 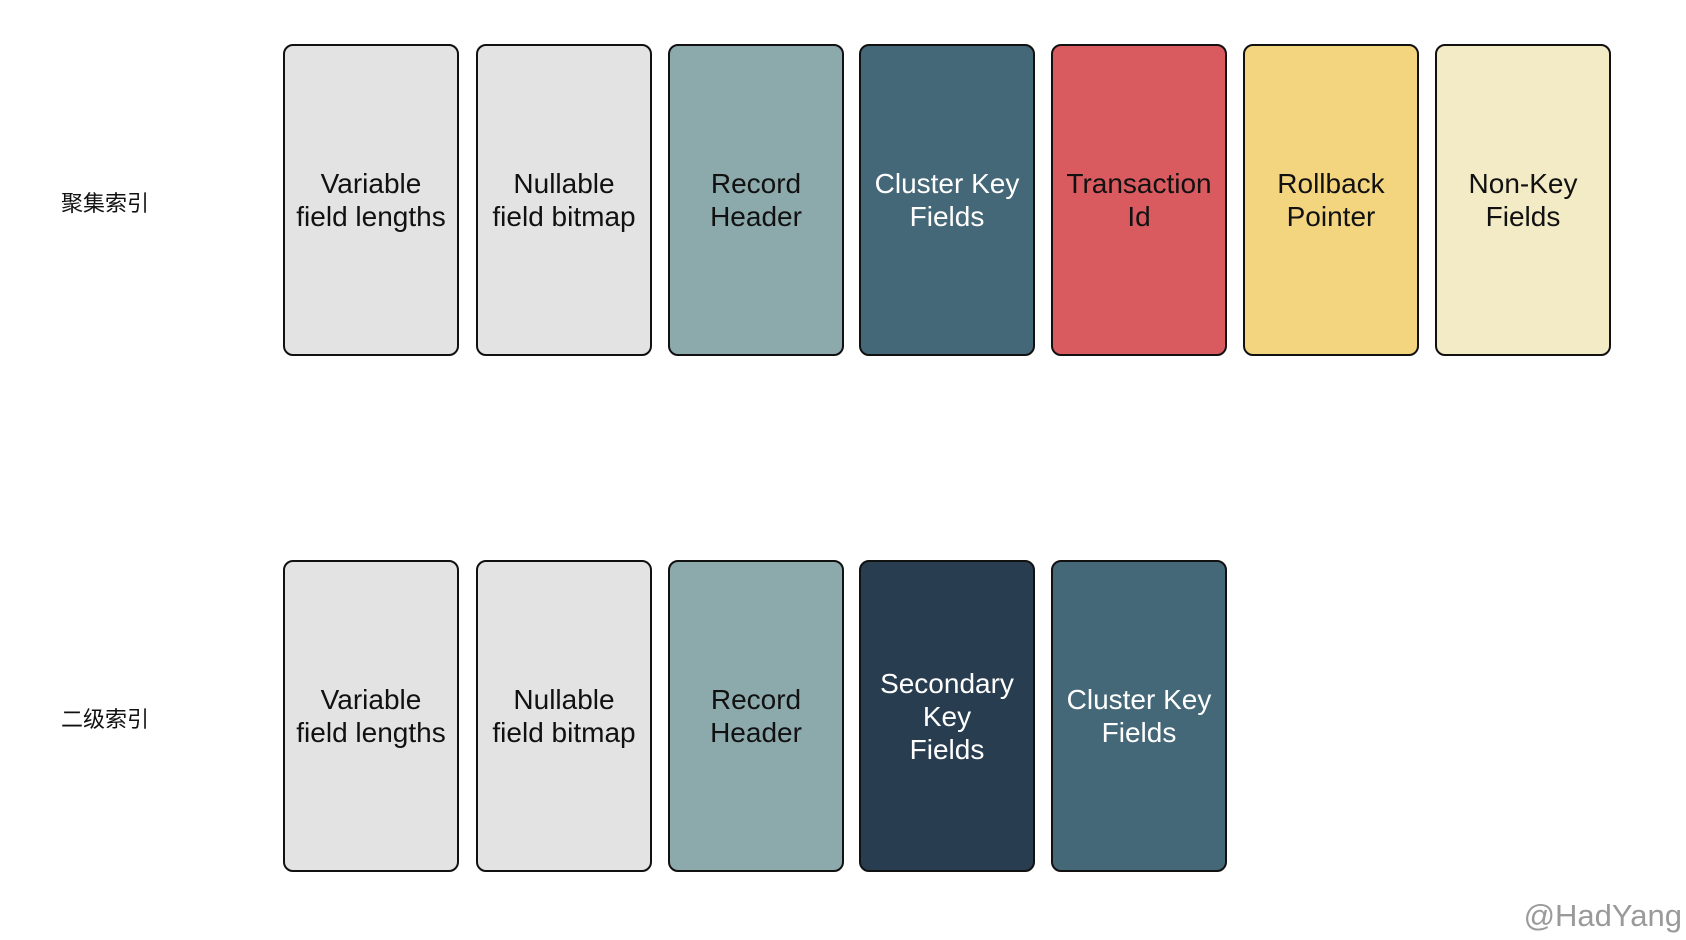 I want to click on field-label: Transaction Id, so click(x=1139, y=200).